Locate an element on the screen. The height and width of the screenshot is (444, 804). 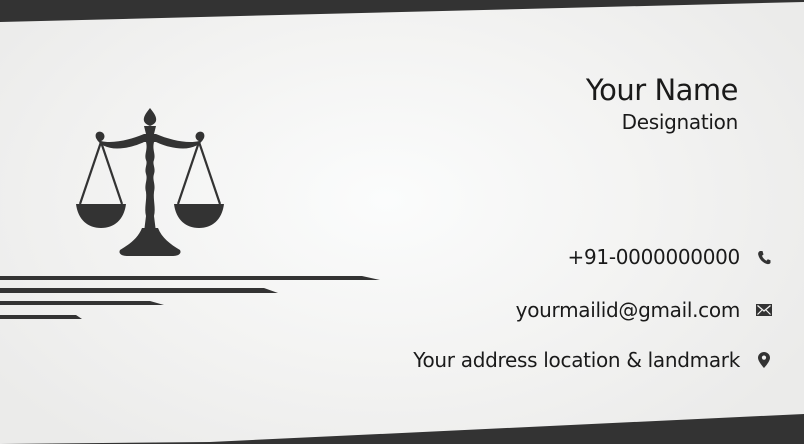
phone-number: +91-0000000000 is located at coordinates (654, 257).